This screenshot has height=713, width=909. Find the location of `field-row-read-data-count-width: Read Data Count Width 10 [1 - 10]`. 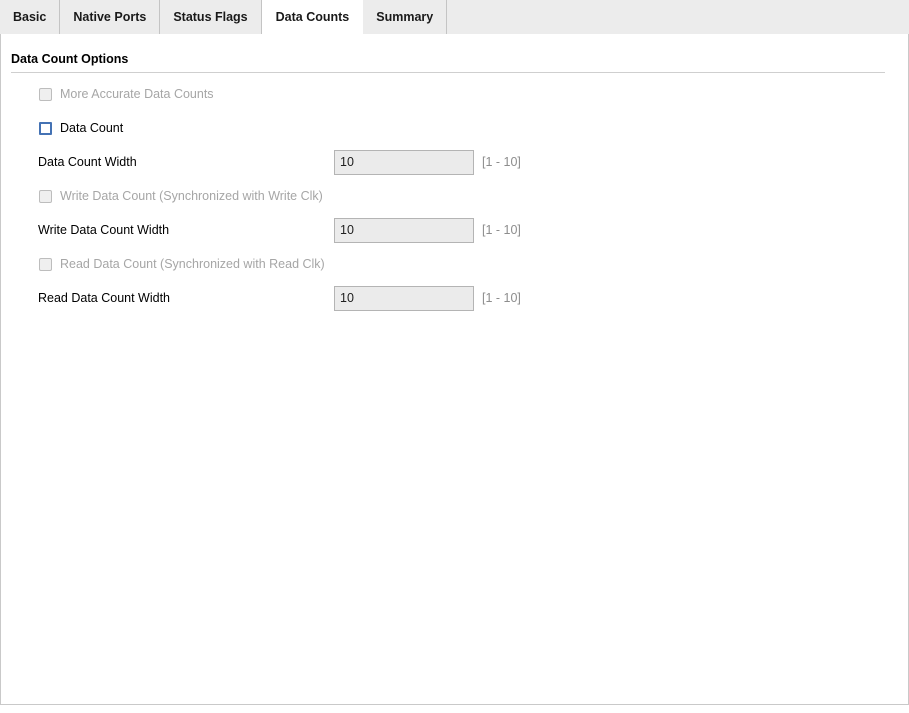

field-row-read-data-count-width: Read Data Count Width 10 [1 - 10] is located at coordinates (463, 298).